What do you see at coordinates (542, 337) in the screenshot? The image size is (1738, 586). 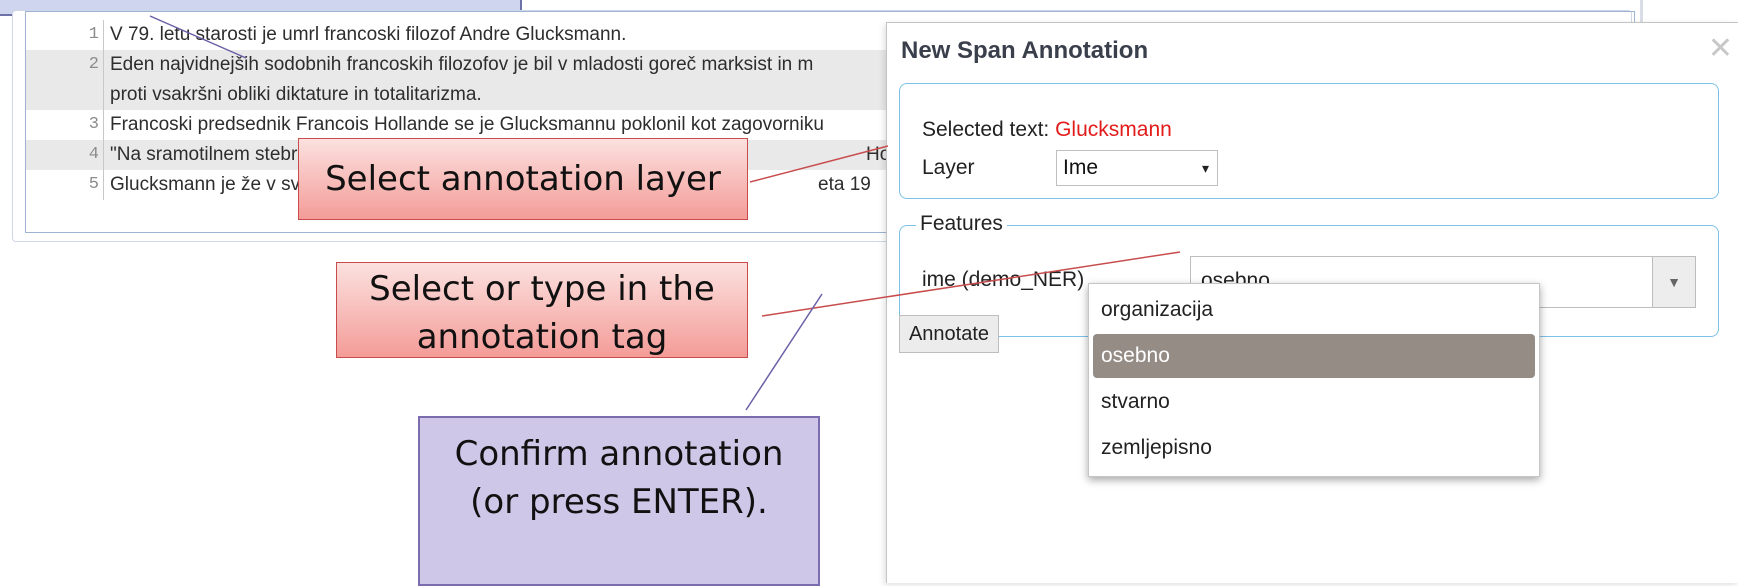 I see `callout-text-line: annotation tag` at bounding box center [542, 337].